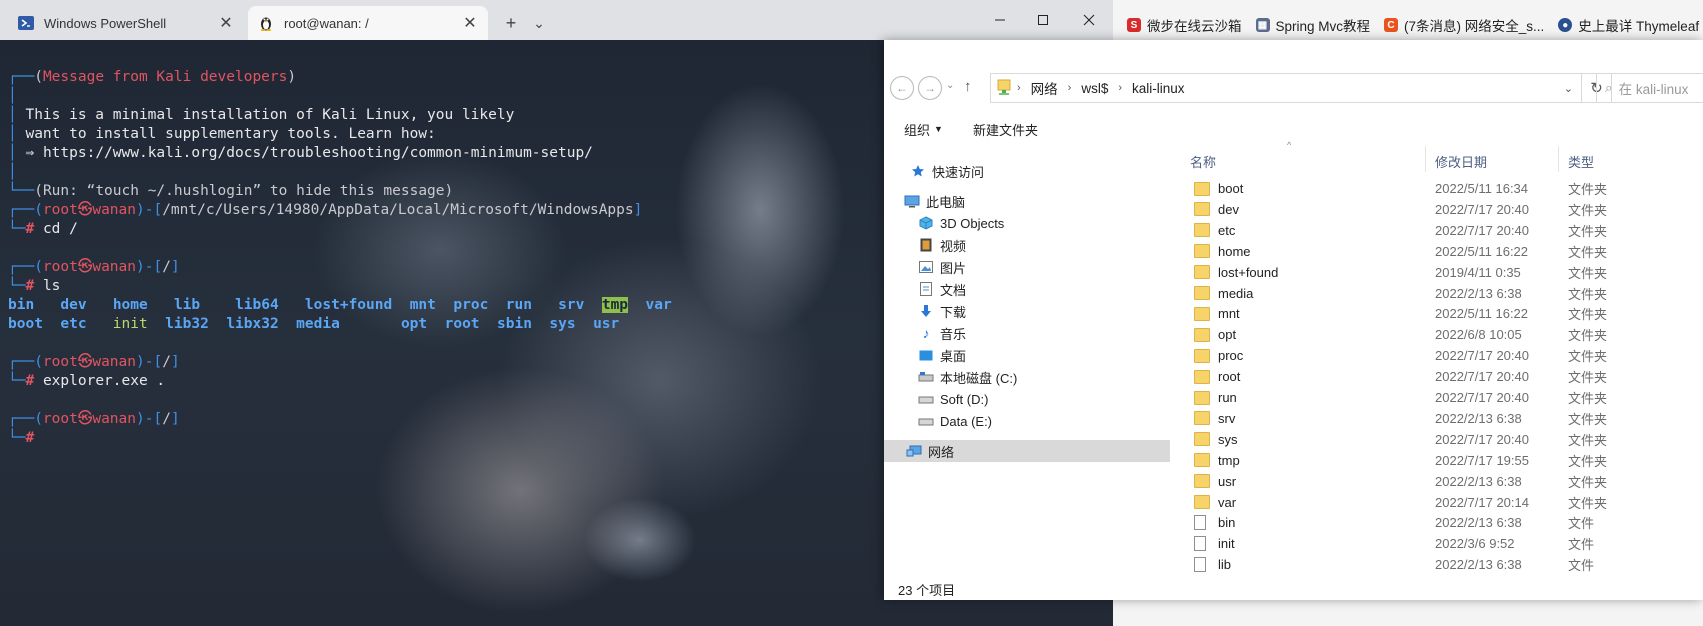  I want to click on file-row: lost+found 2019/4/11 0:35 文件夹, so click(1437, 272).